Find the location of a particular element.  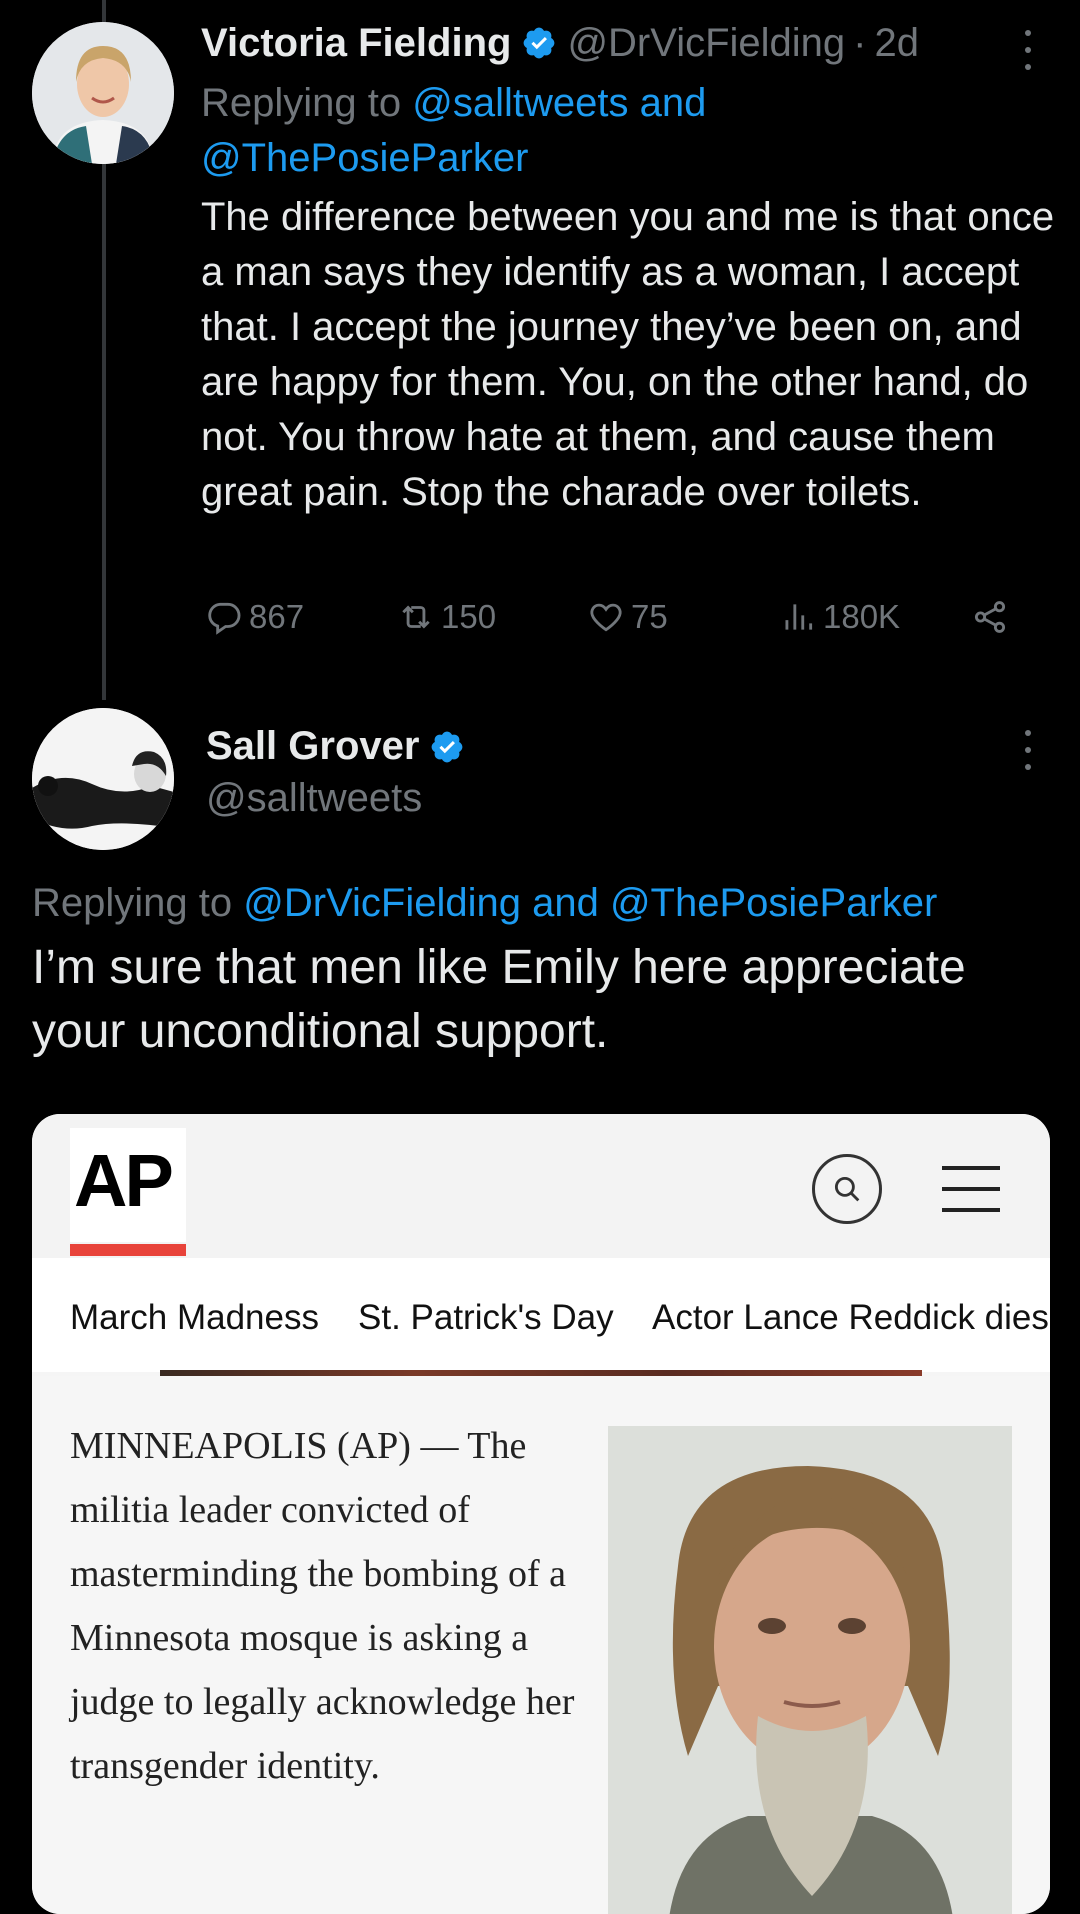

like-icon is located at coordinates (606, 617).